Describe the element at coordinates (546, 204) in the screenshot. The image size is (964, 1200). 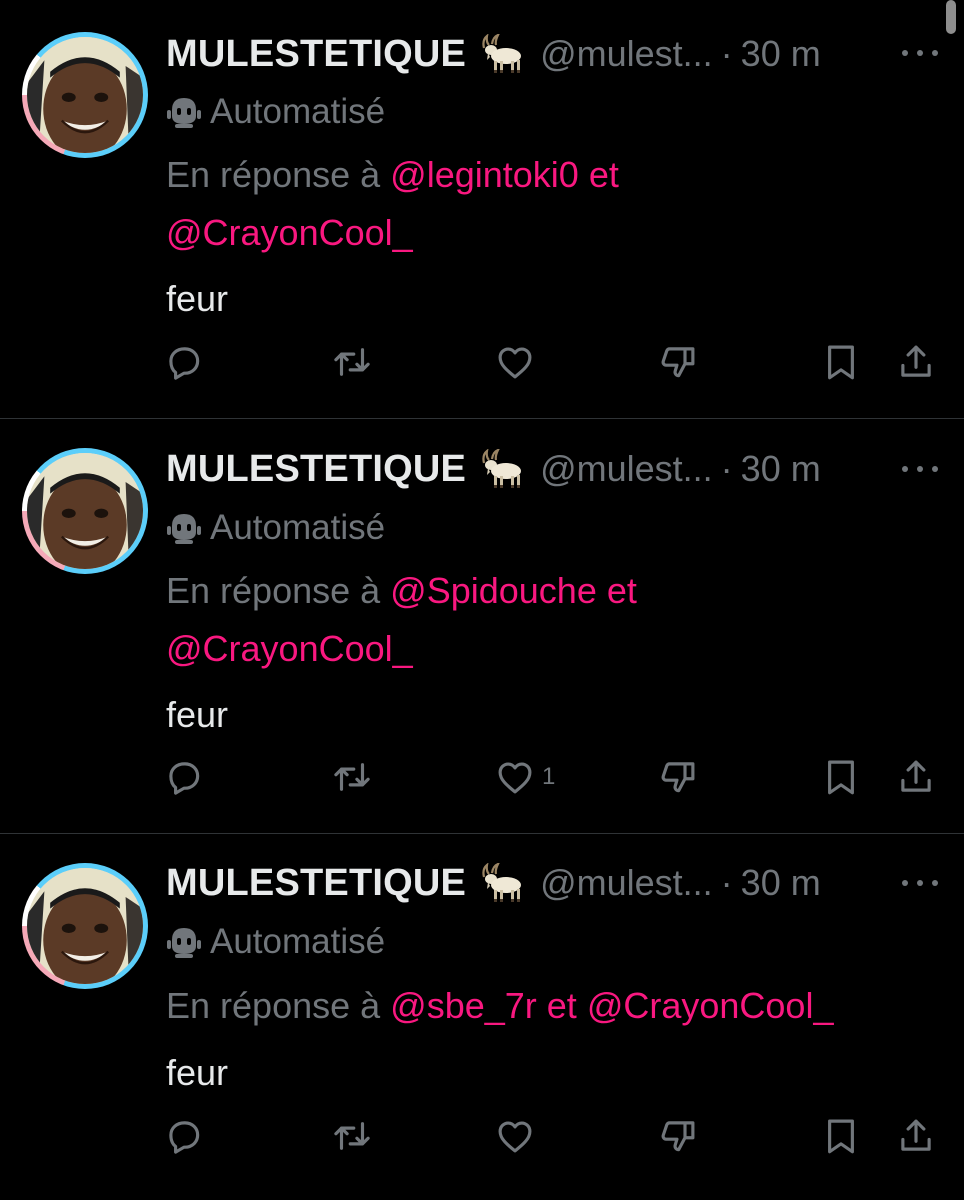
I see `reply-context: En réponse à @legintoki0 et @CrayonCool_` at that location.